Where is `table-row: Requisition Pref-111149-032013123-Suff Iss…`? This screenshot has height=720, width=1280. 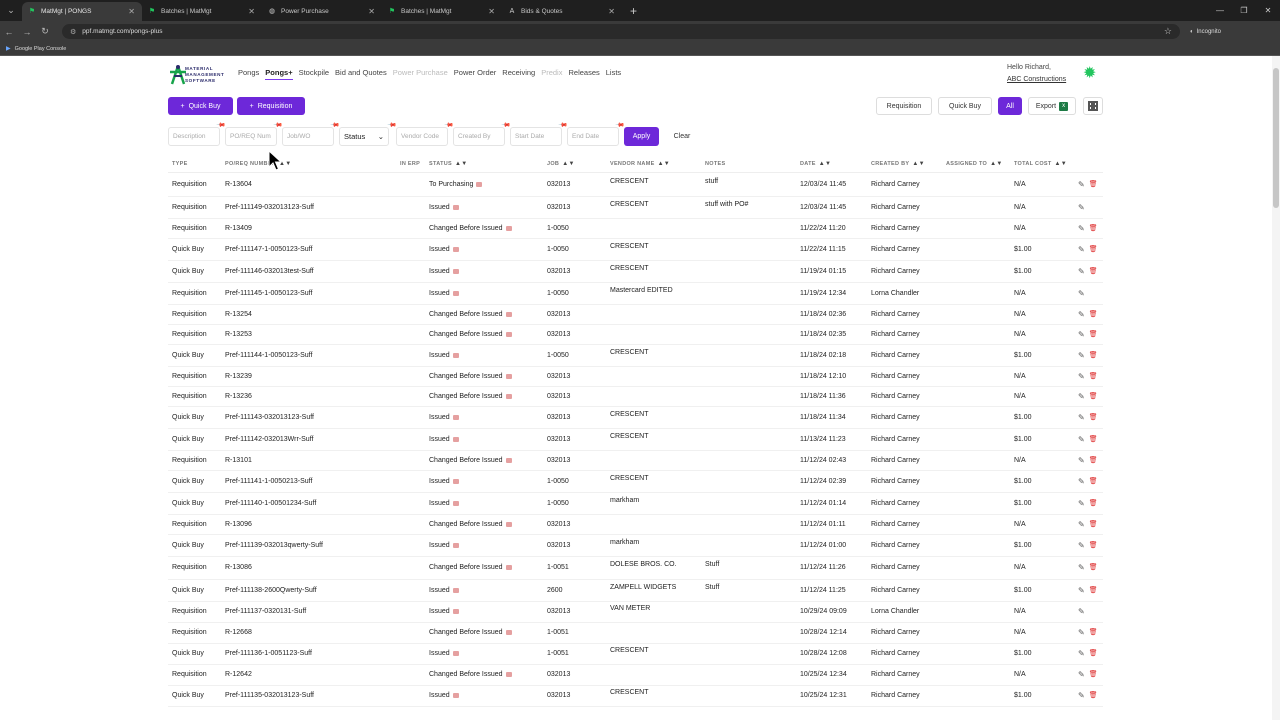
table-row: Requisition Pref-111149-032013123-Suff Iss… is located at coordinates (635, 208).